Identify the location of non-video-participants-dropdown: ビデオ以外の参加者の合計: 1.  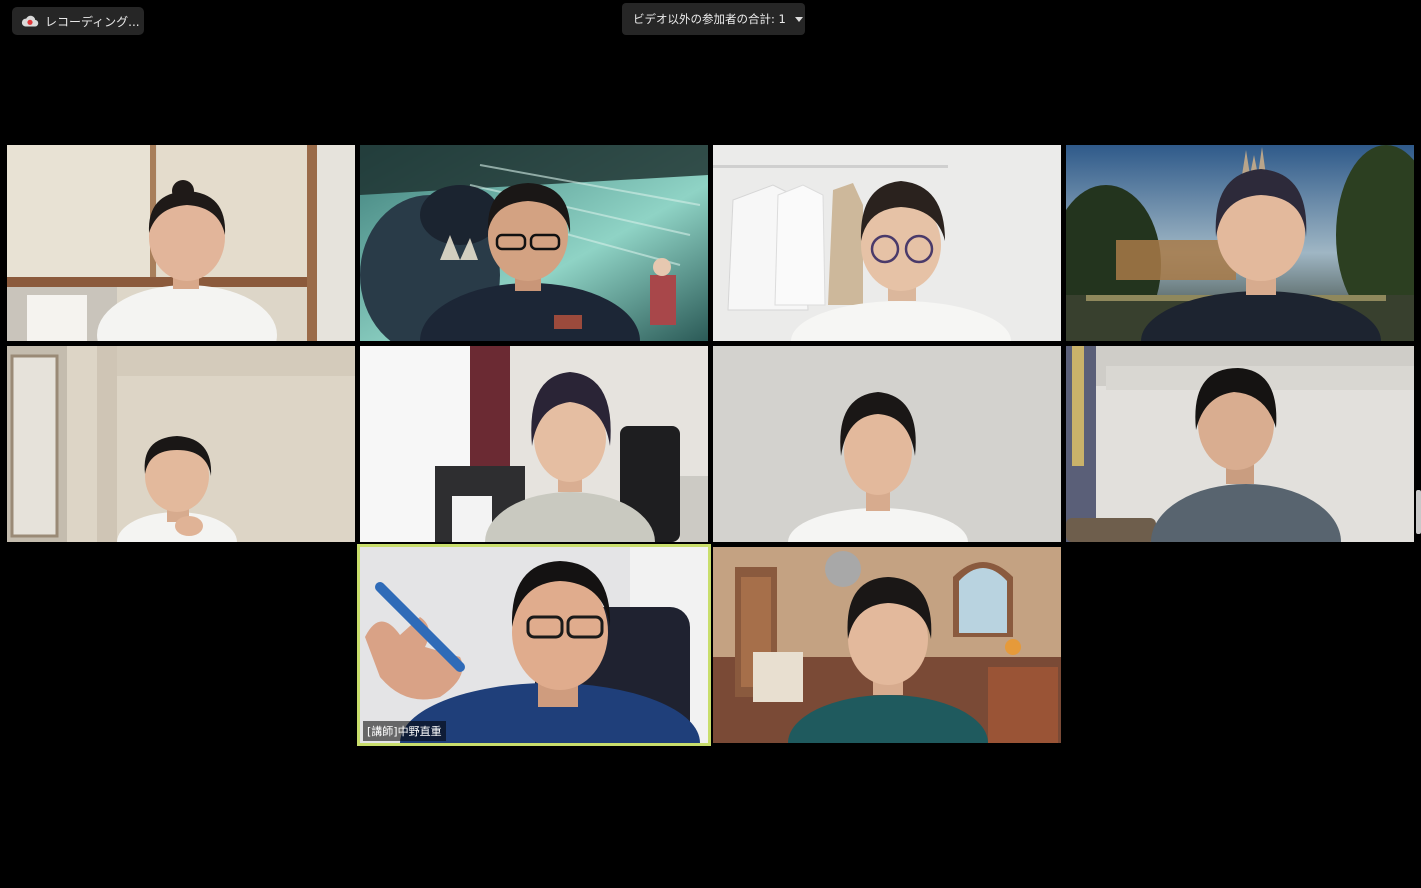
(713, 19).